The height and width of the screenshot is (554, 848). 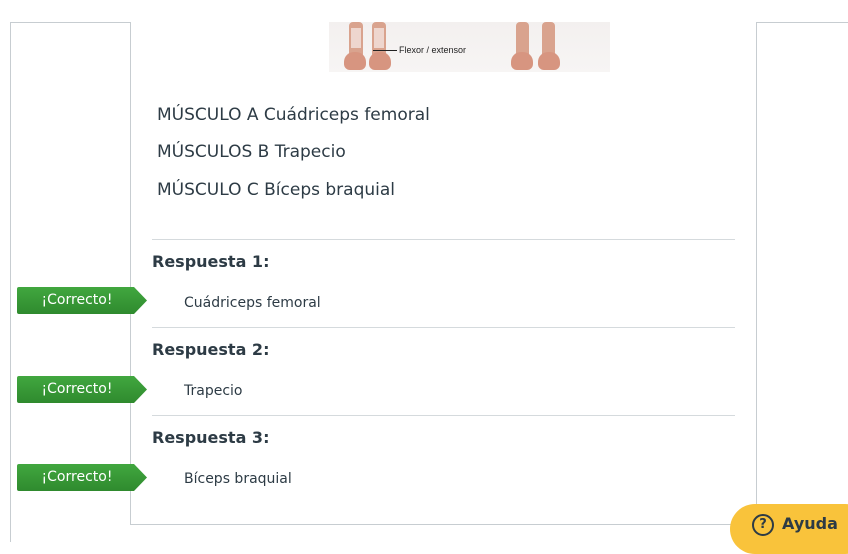 What do you see at coordinates (763, 525) in the screenshot?
I see `question-circle-icon: ?` at bounding box center [763, 525].